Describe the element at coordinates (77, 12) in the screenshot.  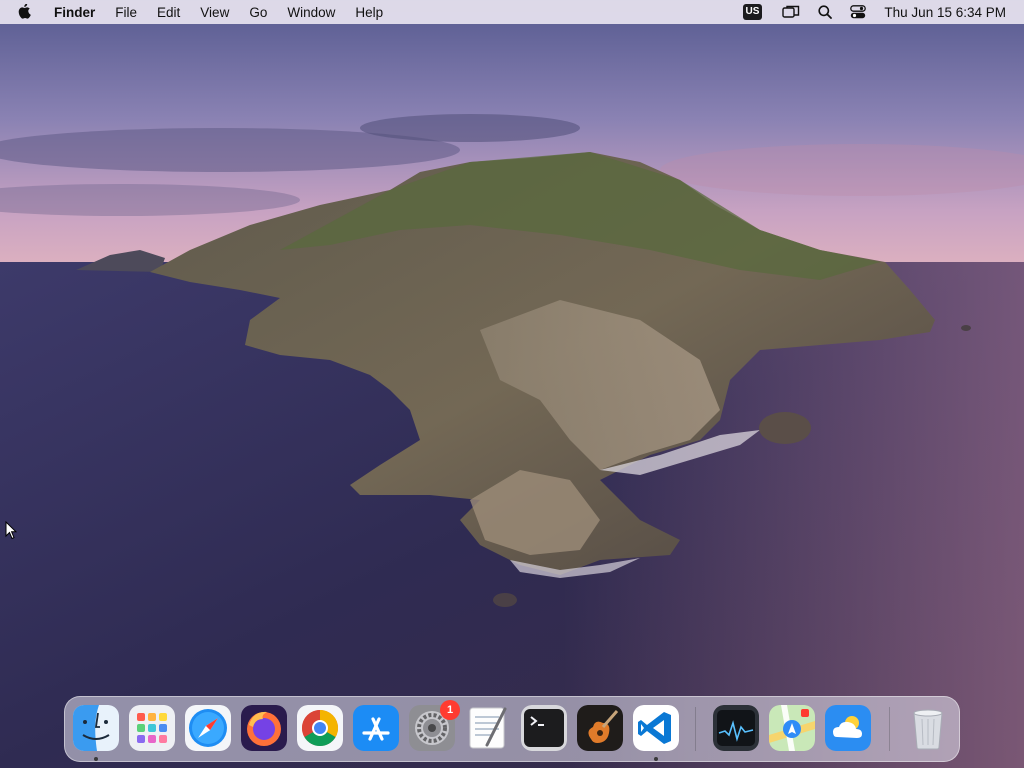
I see `menu-app-name: Finder` at that location.